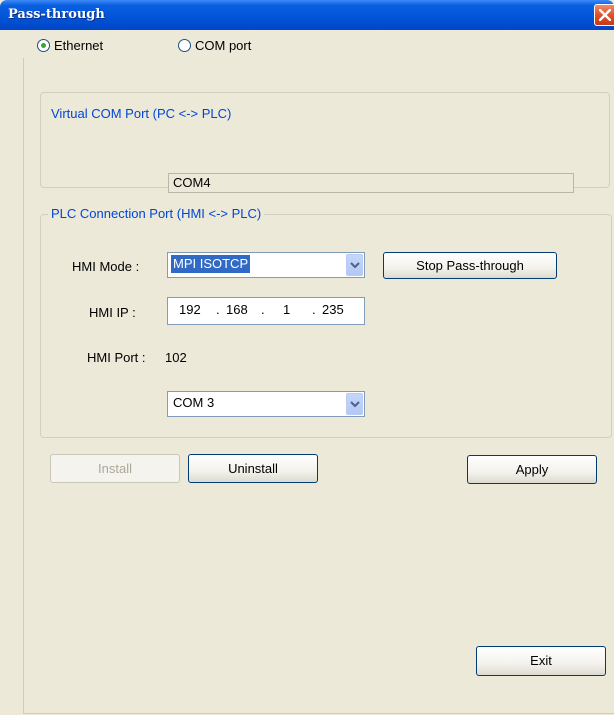  What do you see at coordinates (223, 45) in the screenshot?
I see `radio-com-port-label: COM port` at bounding box center [223, 45].